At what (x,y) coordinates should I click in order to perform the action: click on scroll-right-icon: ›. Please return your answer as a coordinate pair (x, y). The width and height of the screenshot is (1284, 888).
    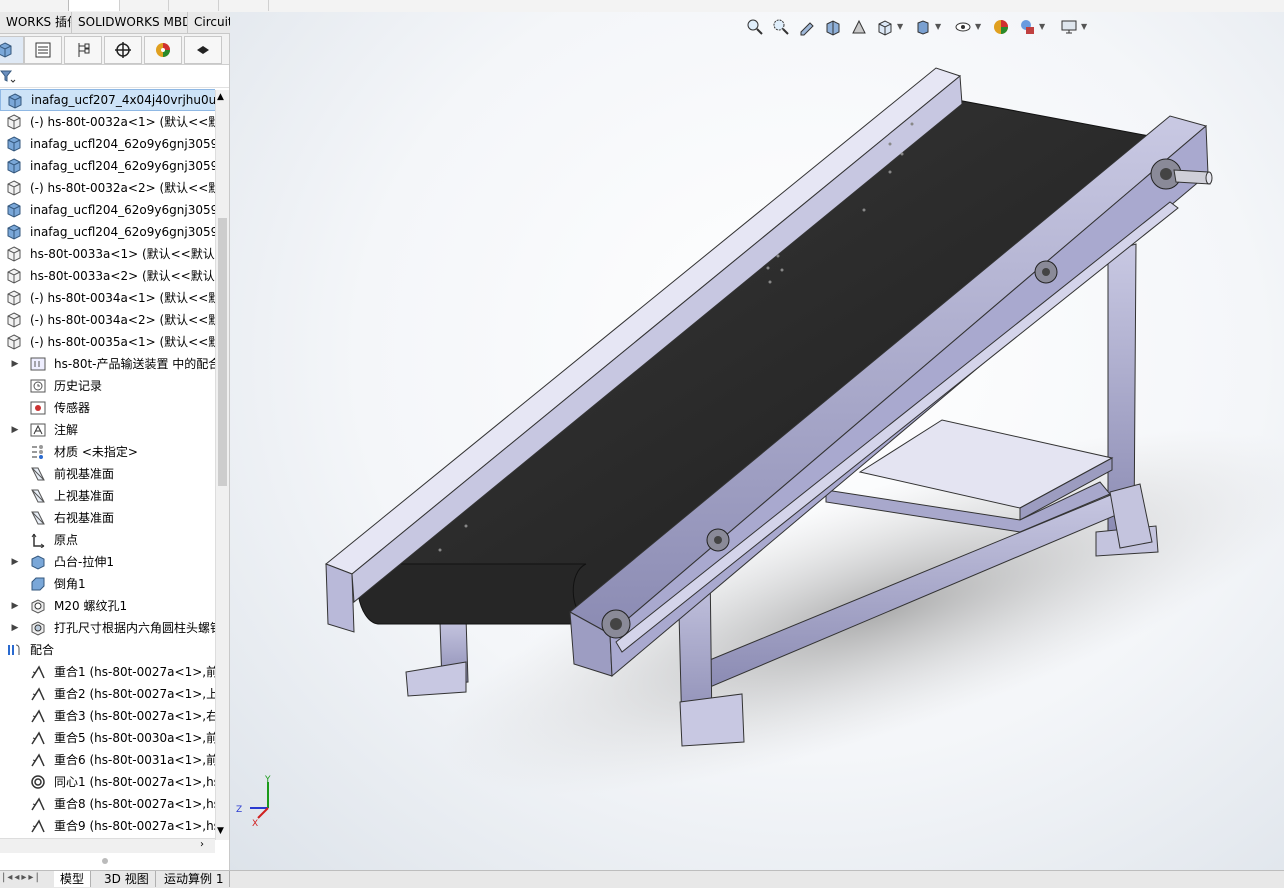
    Looking at the image, I should click on (202, 844).